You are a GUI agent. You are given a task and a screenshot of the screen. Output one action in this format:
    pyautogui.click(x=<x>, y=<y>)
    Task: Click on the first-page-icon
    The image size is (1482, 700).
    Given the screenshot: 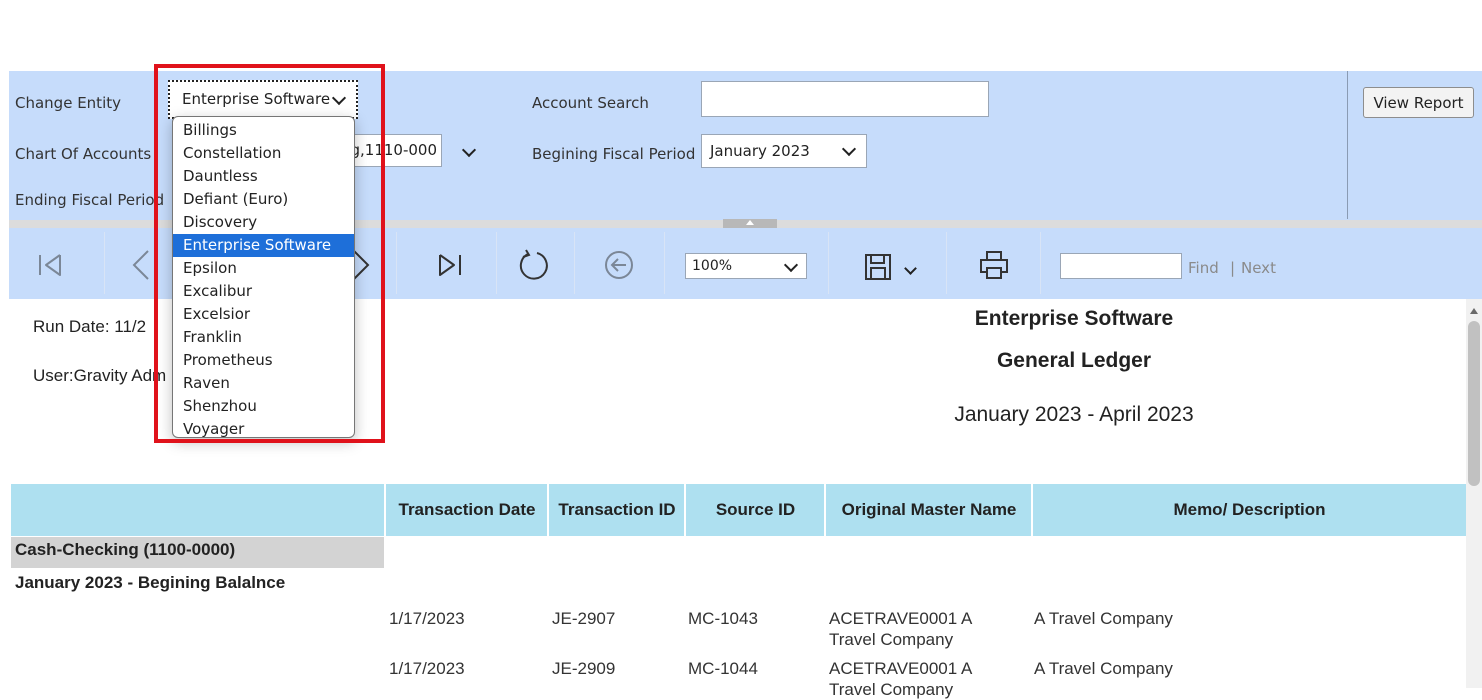 What is the action you would take?
    pyautogui.click(x=51, y=265)
    